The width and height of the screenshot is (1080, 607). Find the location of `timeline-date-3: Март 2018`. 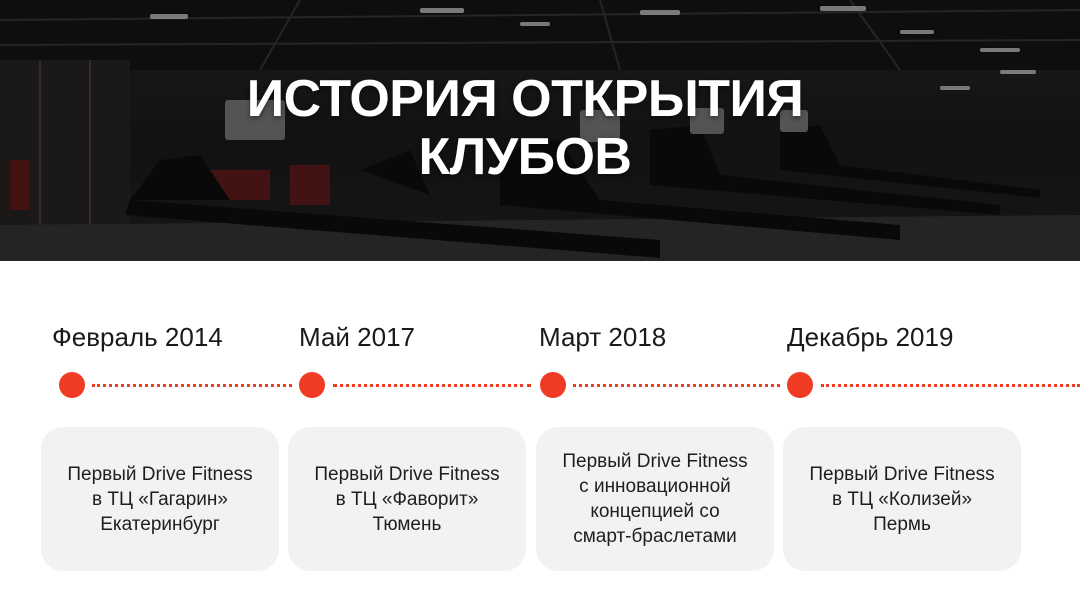

timeline-date-3: Март 2018 is located at coordinates (603, 337).